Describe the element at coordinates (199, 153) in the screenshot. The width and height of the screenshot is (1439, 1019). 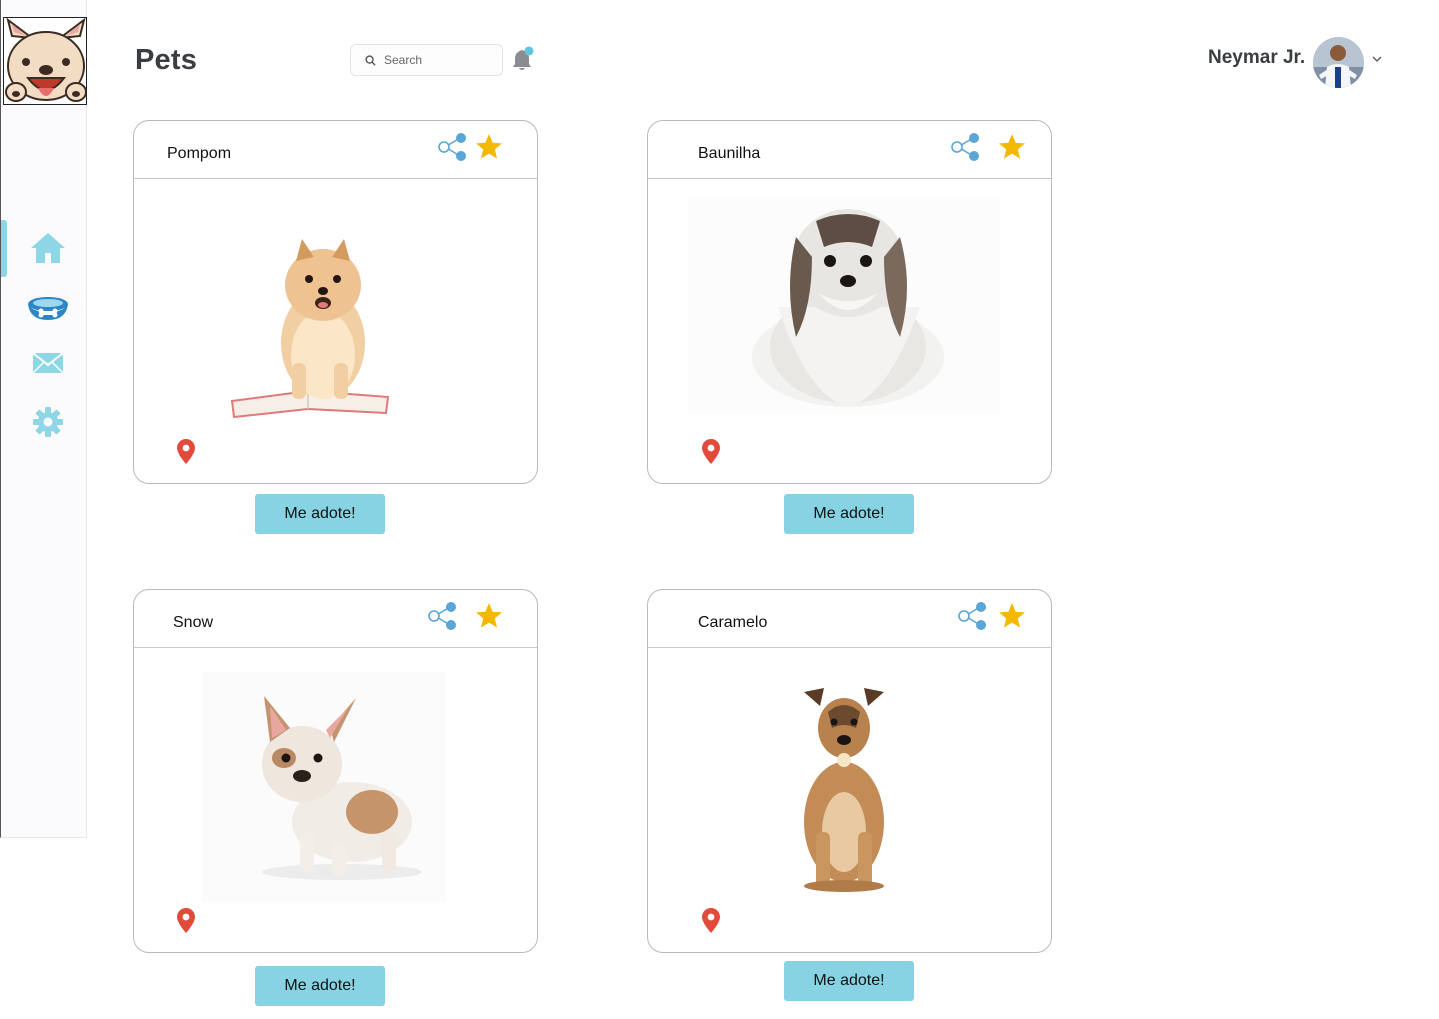
I see `pet-name: Pompom` at that location.